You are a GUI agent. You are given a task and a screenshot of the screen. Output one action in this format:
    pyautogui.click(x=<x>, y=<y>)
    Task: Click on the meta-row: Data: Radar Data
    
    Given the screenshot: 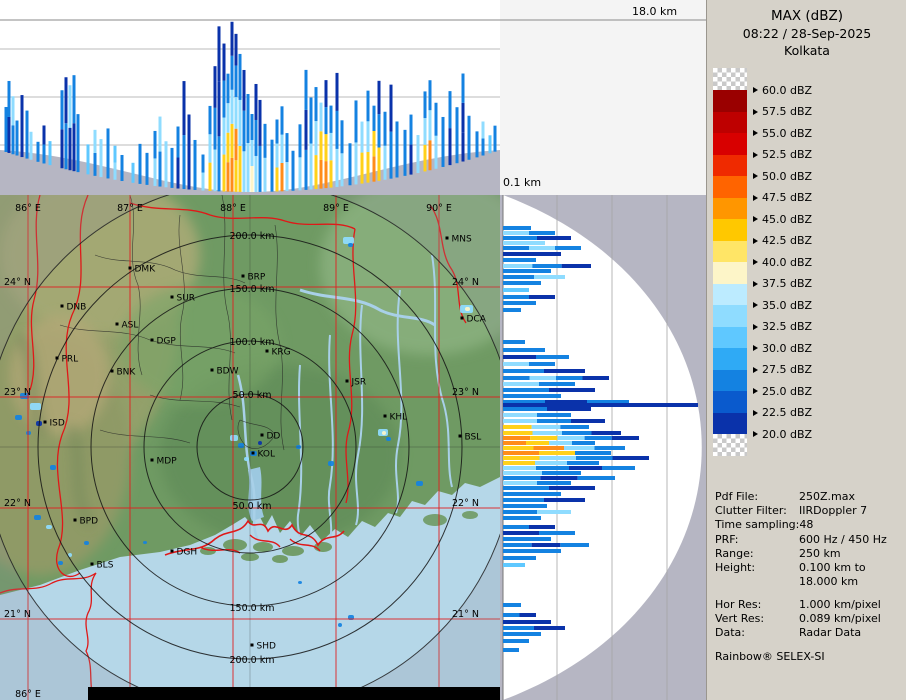 What is the action you would take?
    pyautogui.click(x=788, y=632)
    